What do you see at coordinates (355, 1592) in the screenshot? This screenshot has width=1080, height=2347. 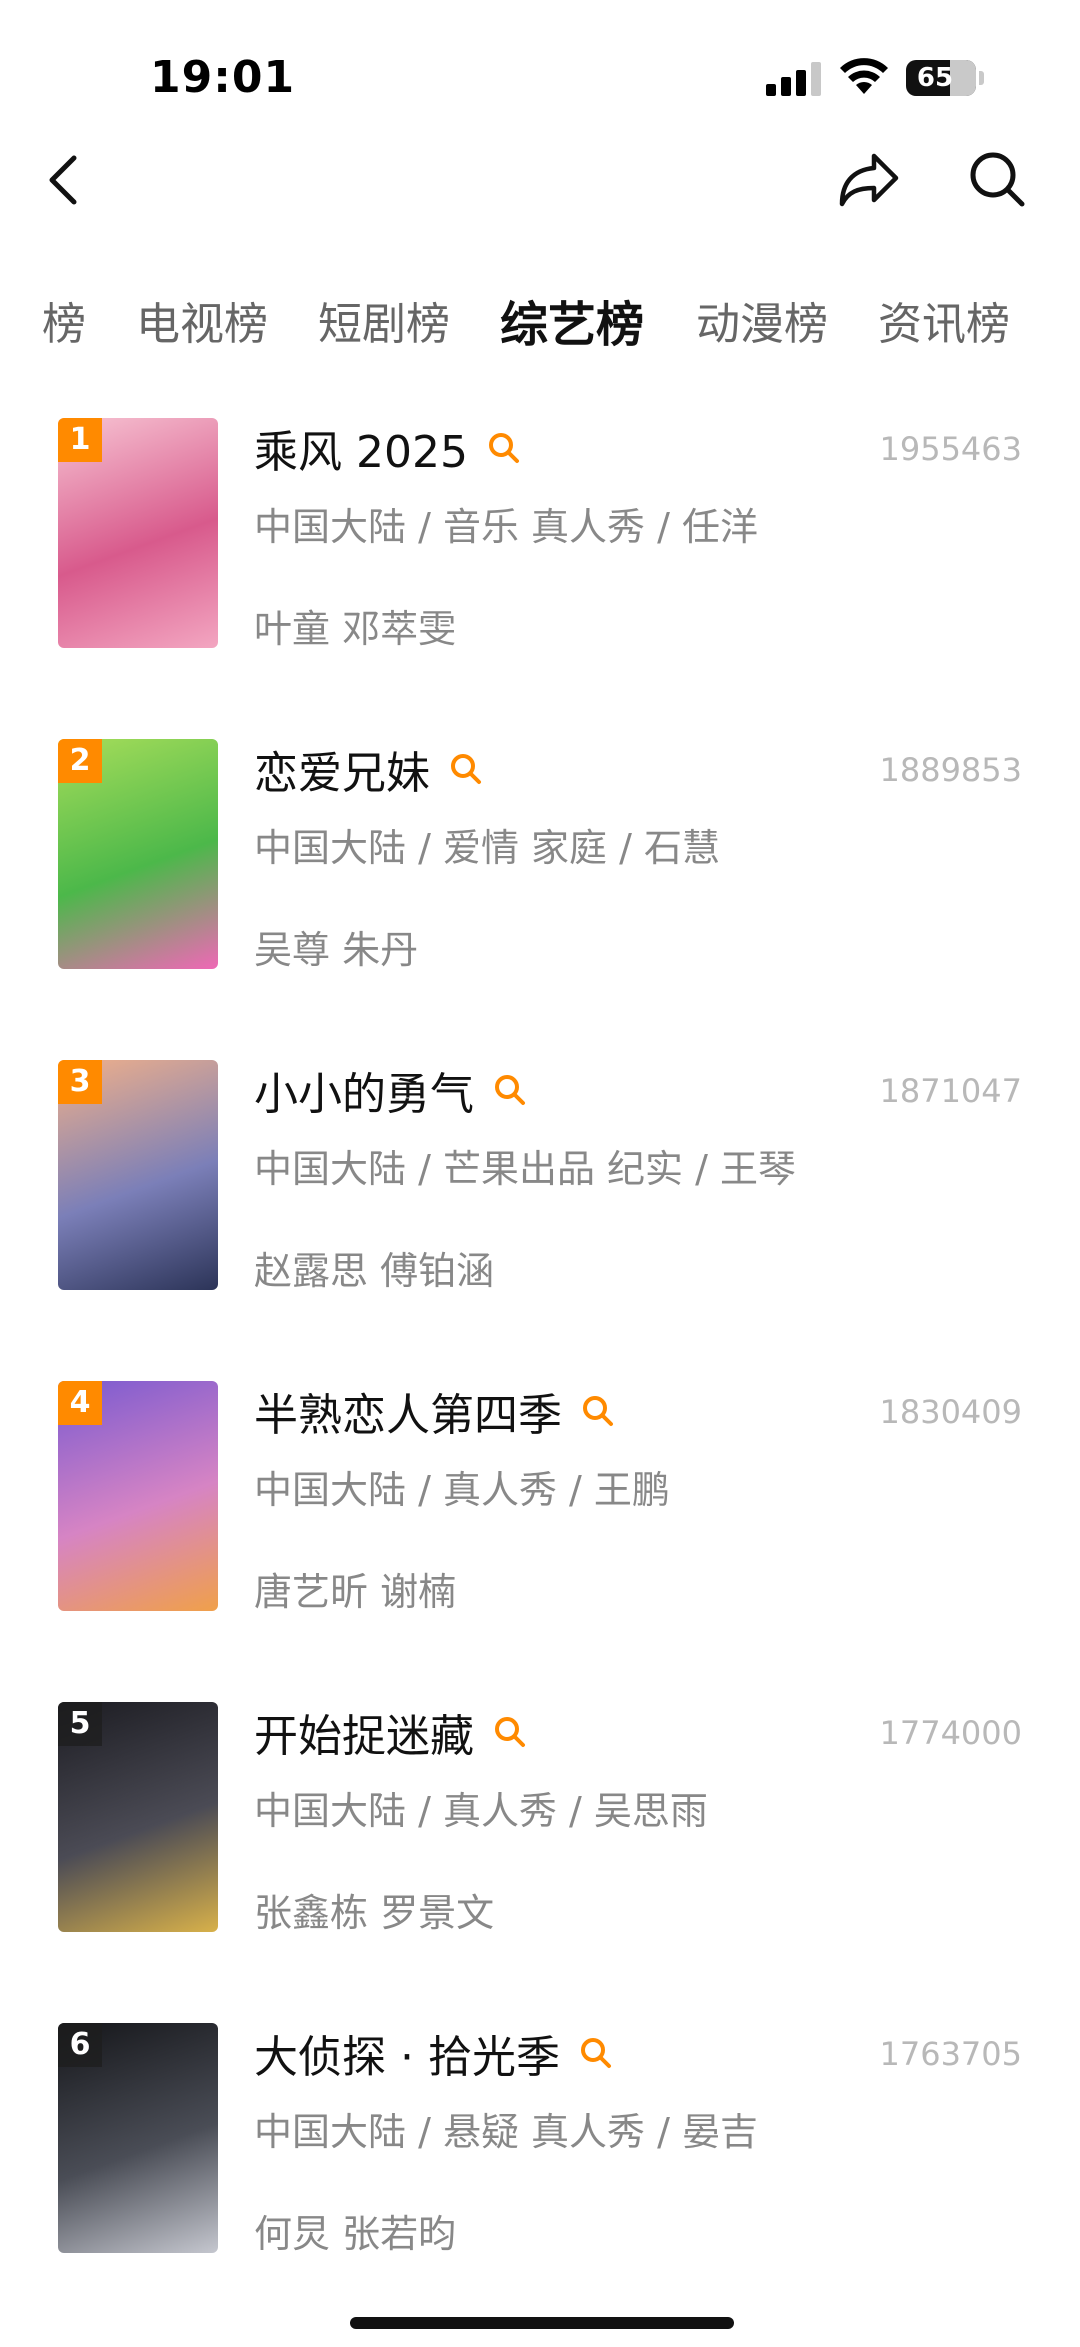 I see `show-cast: 唐艺昕 谢楠` at bounding box center [355, 1592].